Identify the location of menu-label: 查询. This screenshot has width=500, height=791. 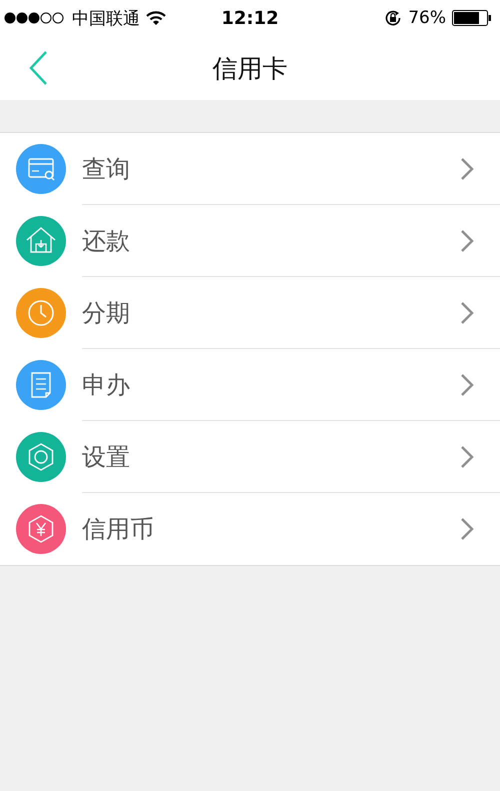
(106, 169).